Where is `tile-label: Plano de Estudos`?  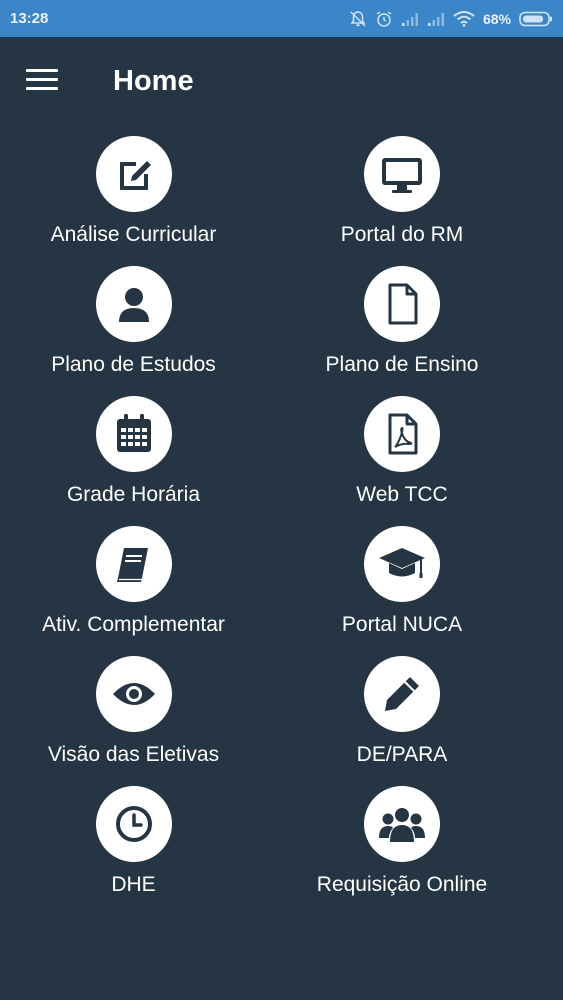
tile-label: Plano de Estudos is located at coordinates (133, 364).